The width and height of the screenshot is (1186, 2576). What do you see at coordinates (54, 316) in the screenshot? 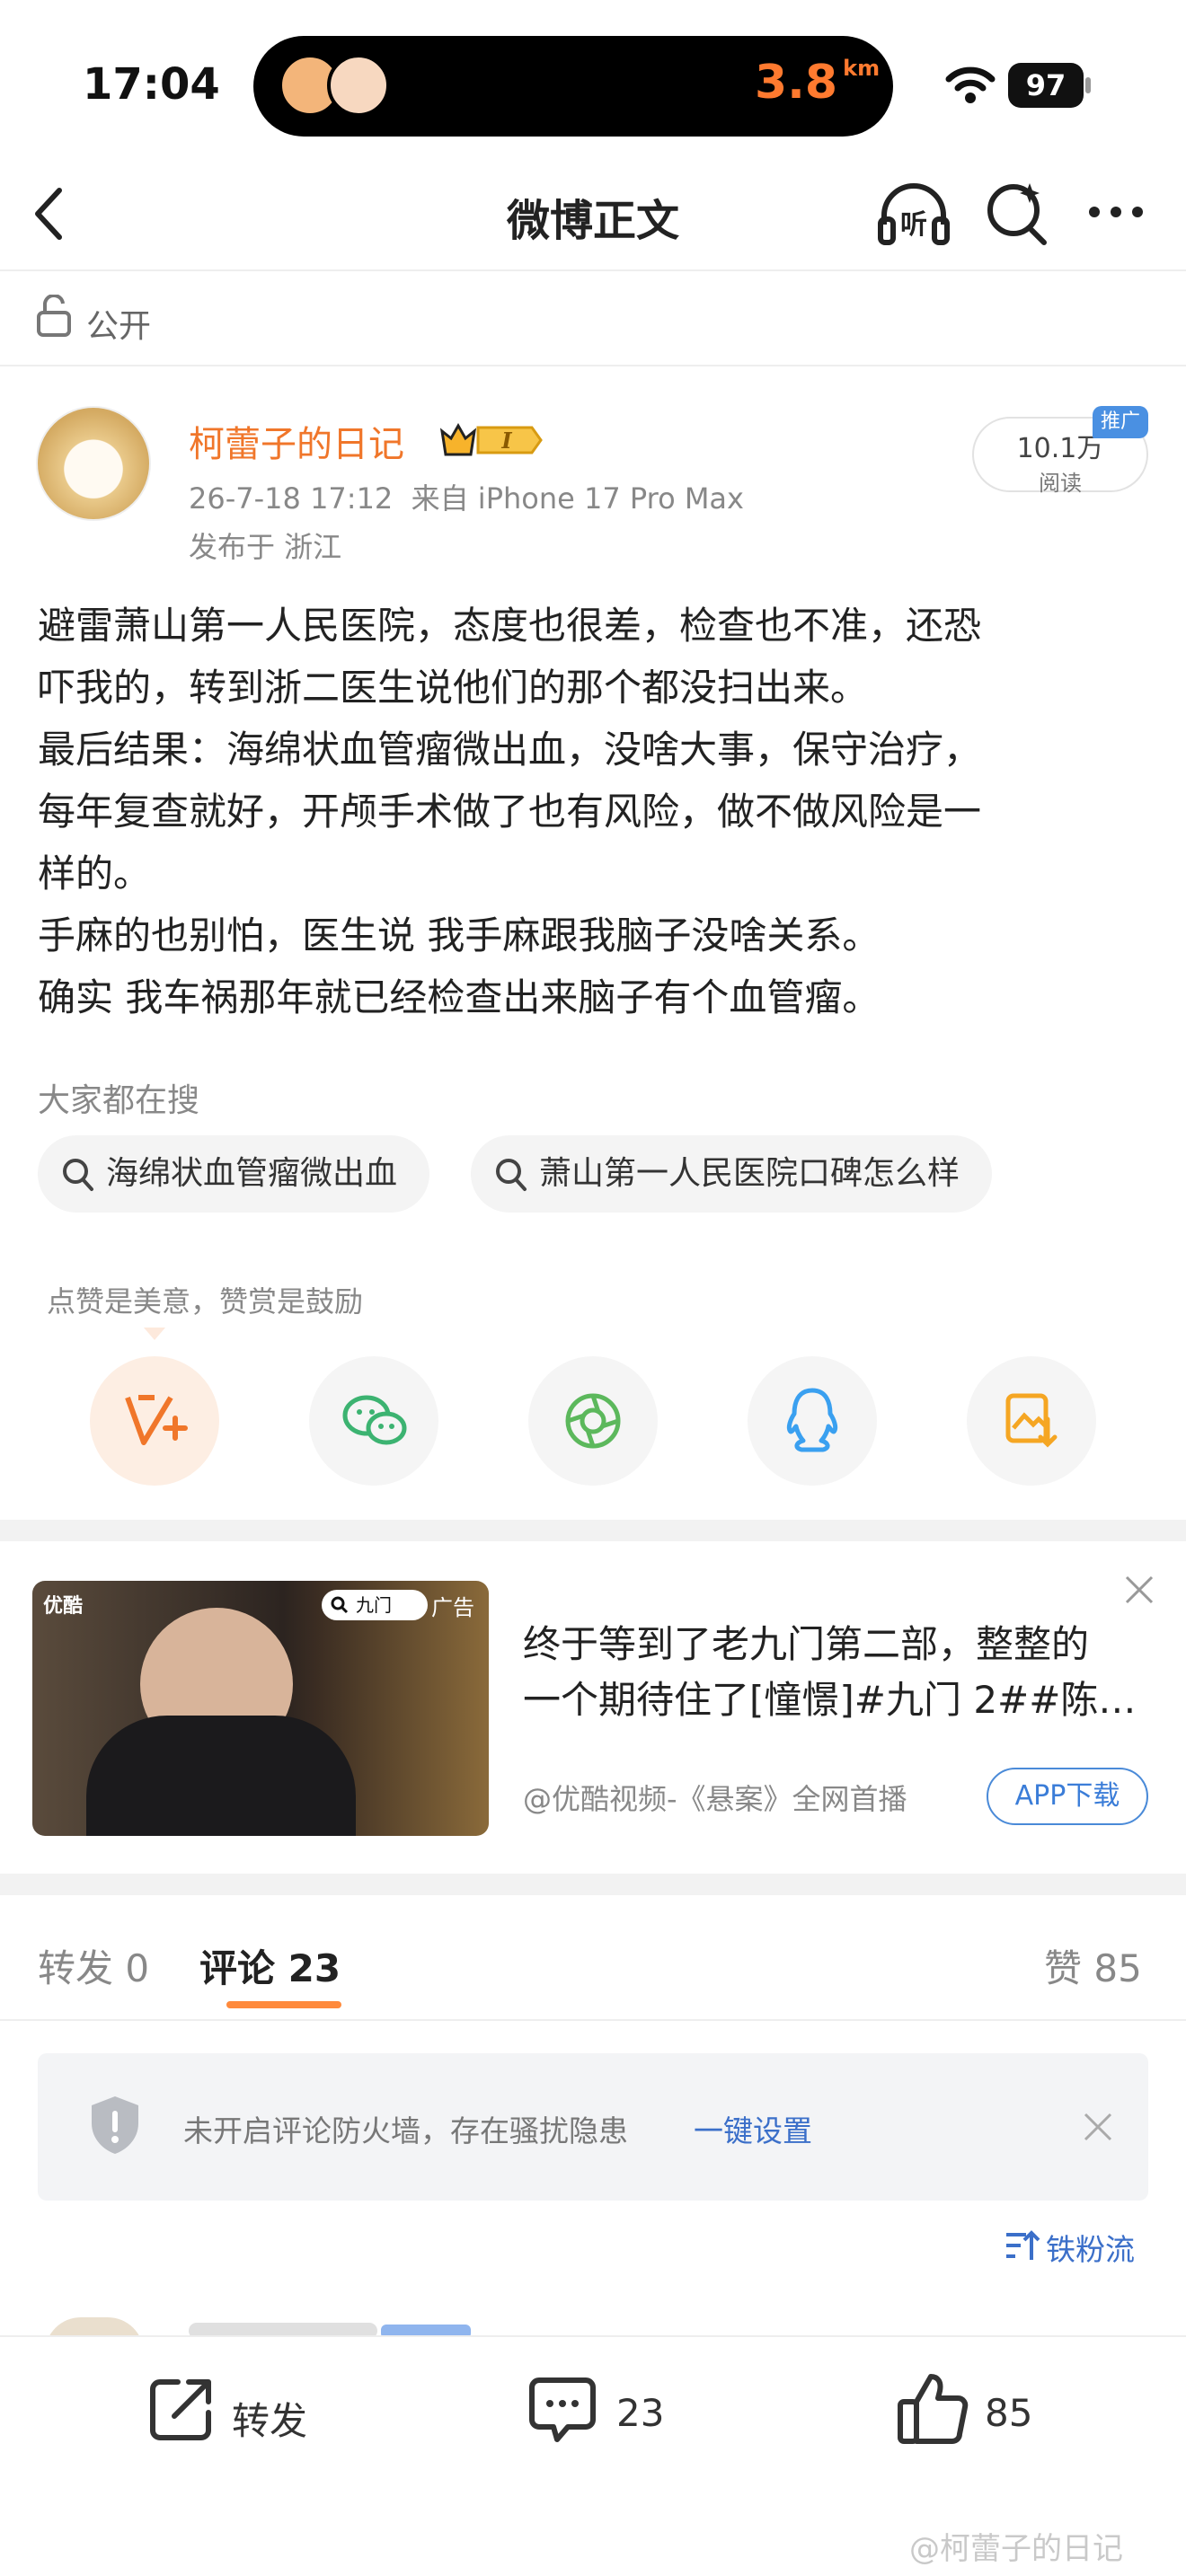
I see `unlock-icon` at bounding box center [54, 316].